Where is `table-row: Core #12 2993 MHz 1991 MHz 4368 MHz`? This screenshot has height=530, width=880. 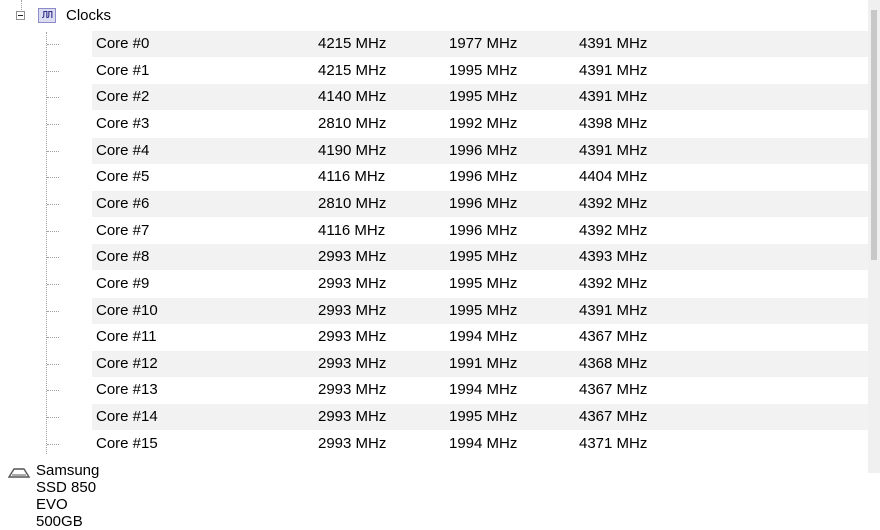
table-row: Core #12 2993 MHz 1991 MHz 4368 MHz is located at coordinates (480, 363).